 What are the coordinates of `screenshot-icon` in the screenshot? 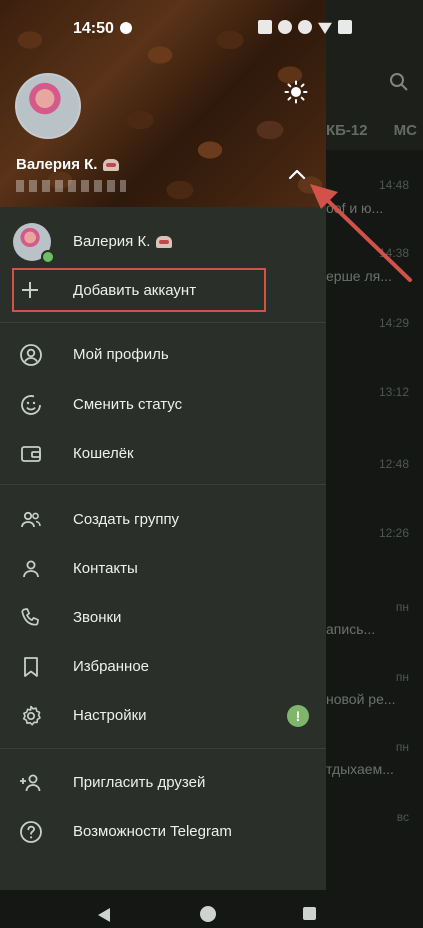 It's located at (265, 27).